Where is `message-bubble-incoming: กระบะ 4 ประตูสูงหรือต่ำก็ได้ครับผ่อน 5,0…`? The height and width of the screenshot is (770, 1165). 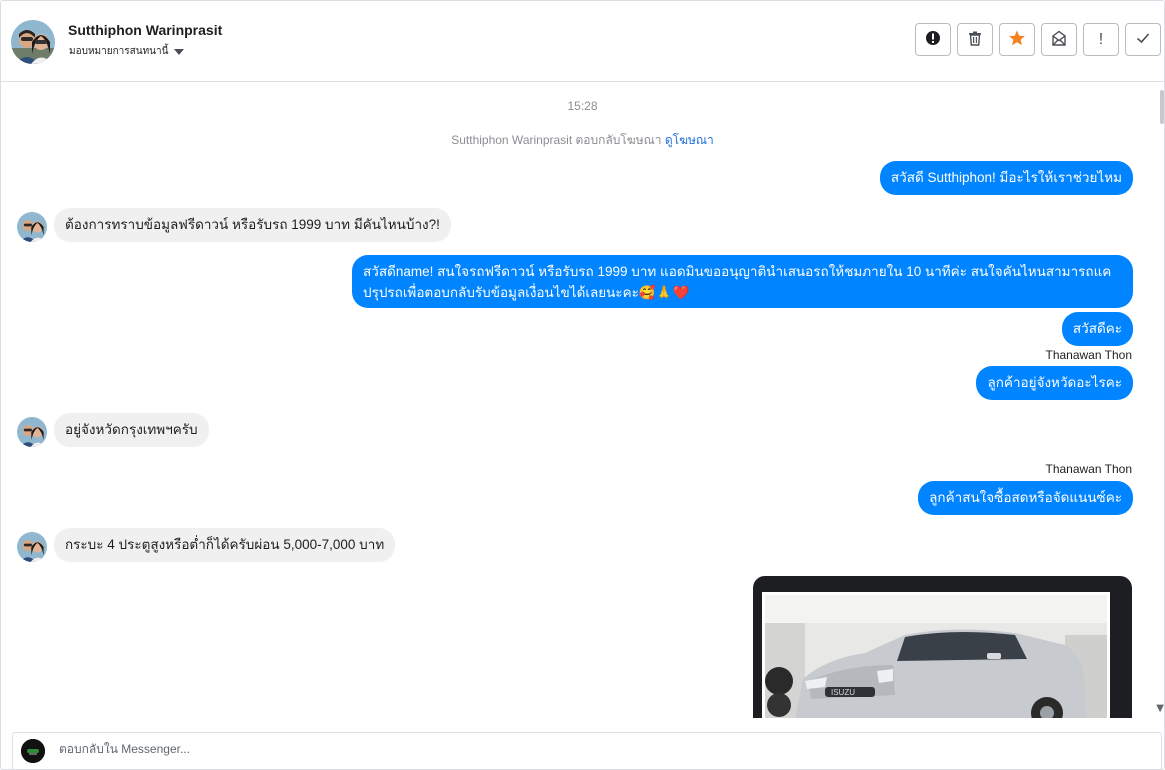
message-bubble-incoming: กระบะ 4 ประตูสูงหรือต่ำก็ได้ครับผ่อน 5,0… is located at coordinates (225, 545).